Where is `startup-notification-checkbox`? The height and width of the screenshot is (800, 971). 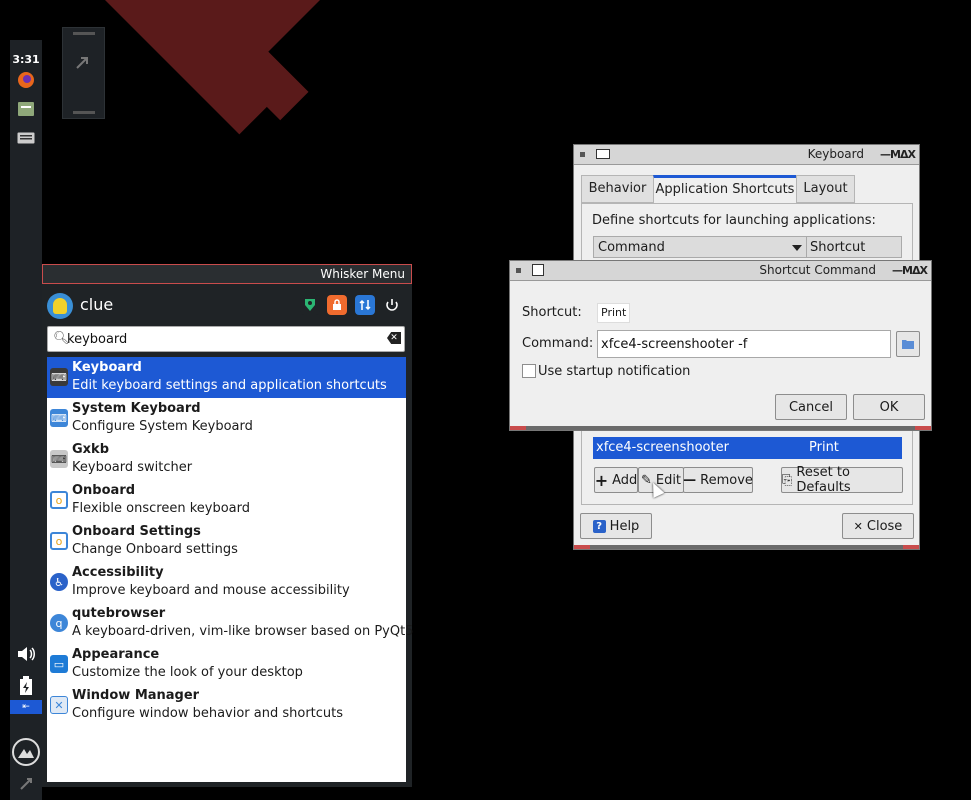
startup-notification-checkbox is located at coordinates (529, 371).